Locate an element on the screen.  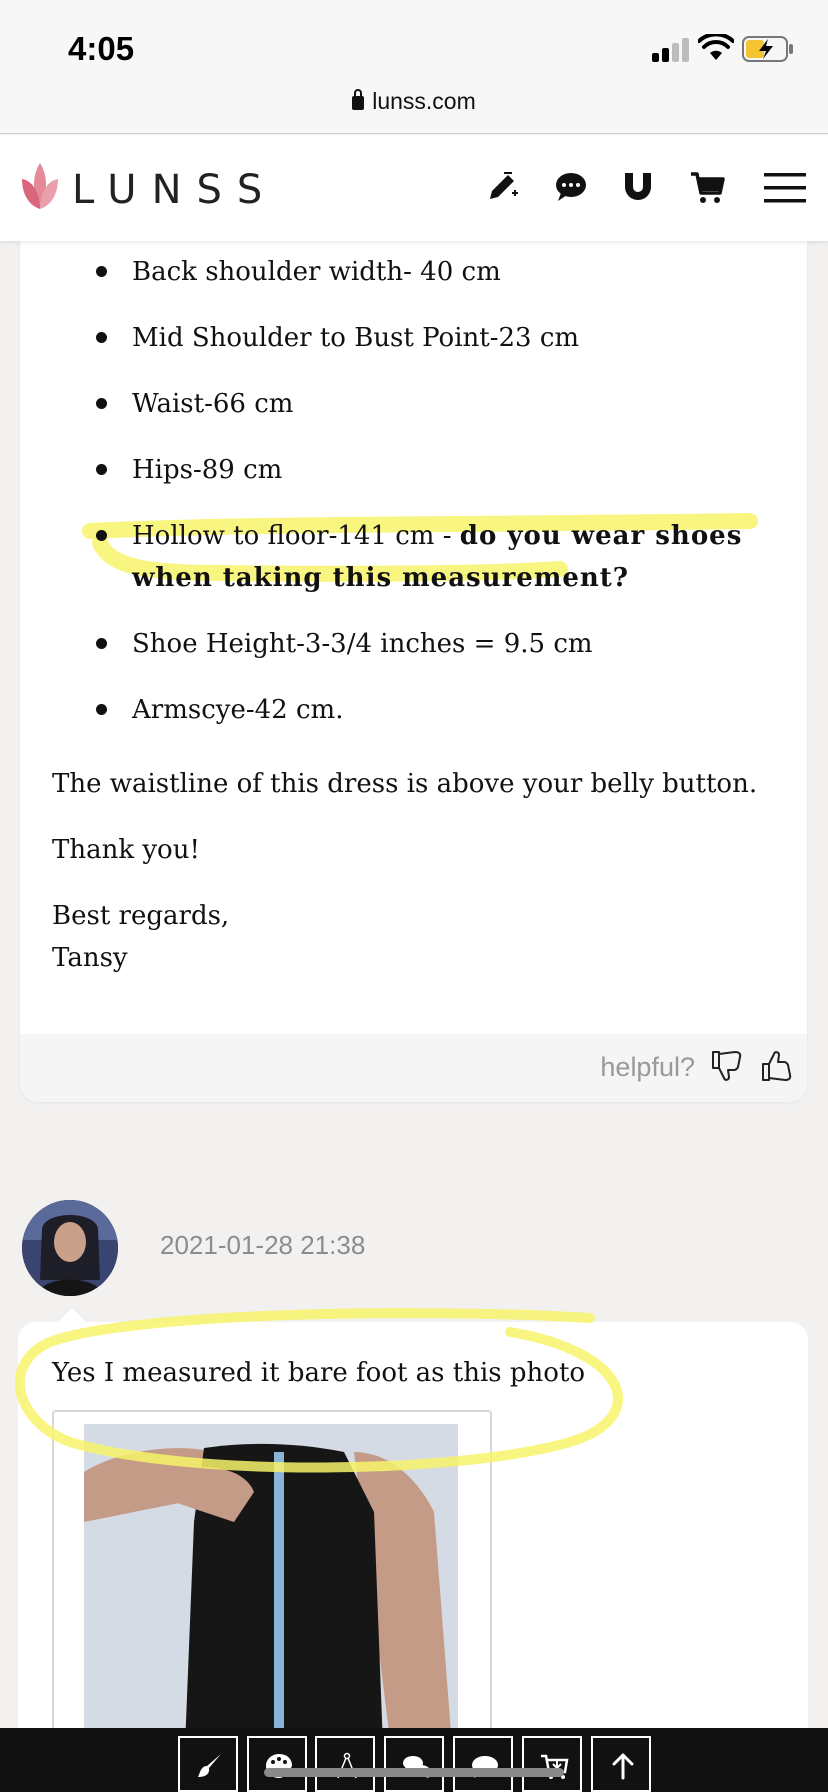
helpful-label: helpful? is located at coordinates (647, 1067).